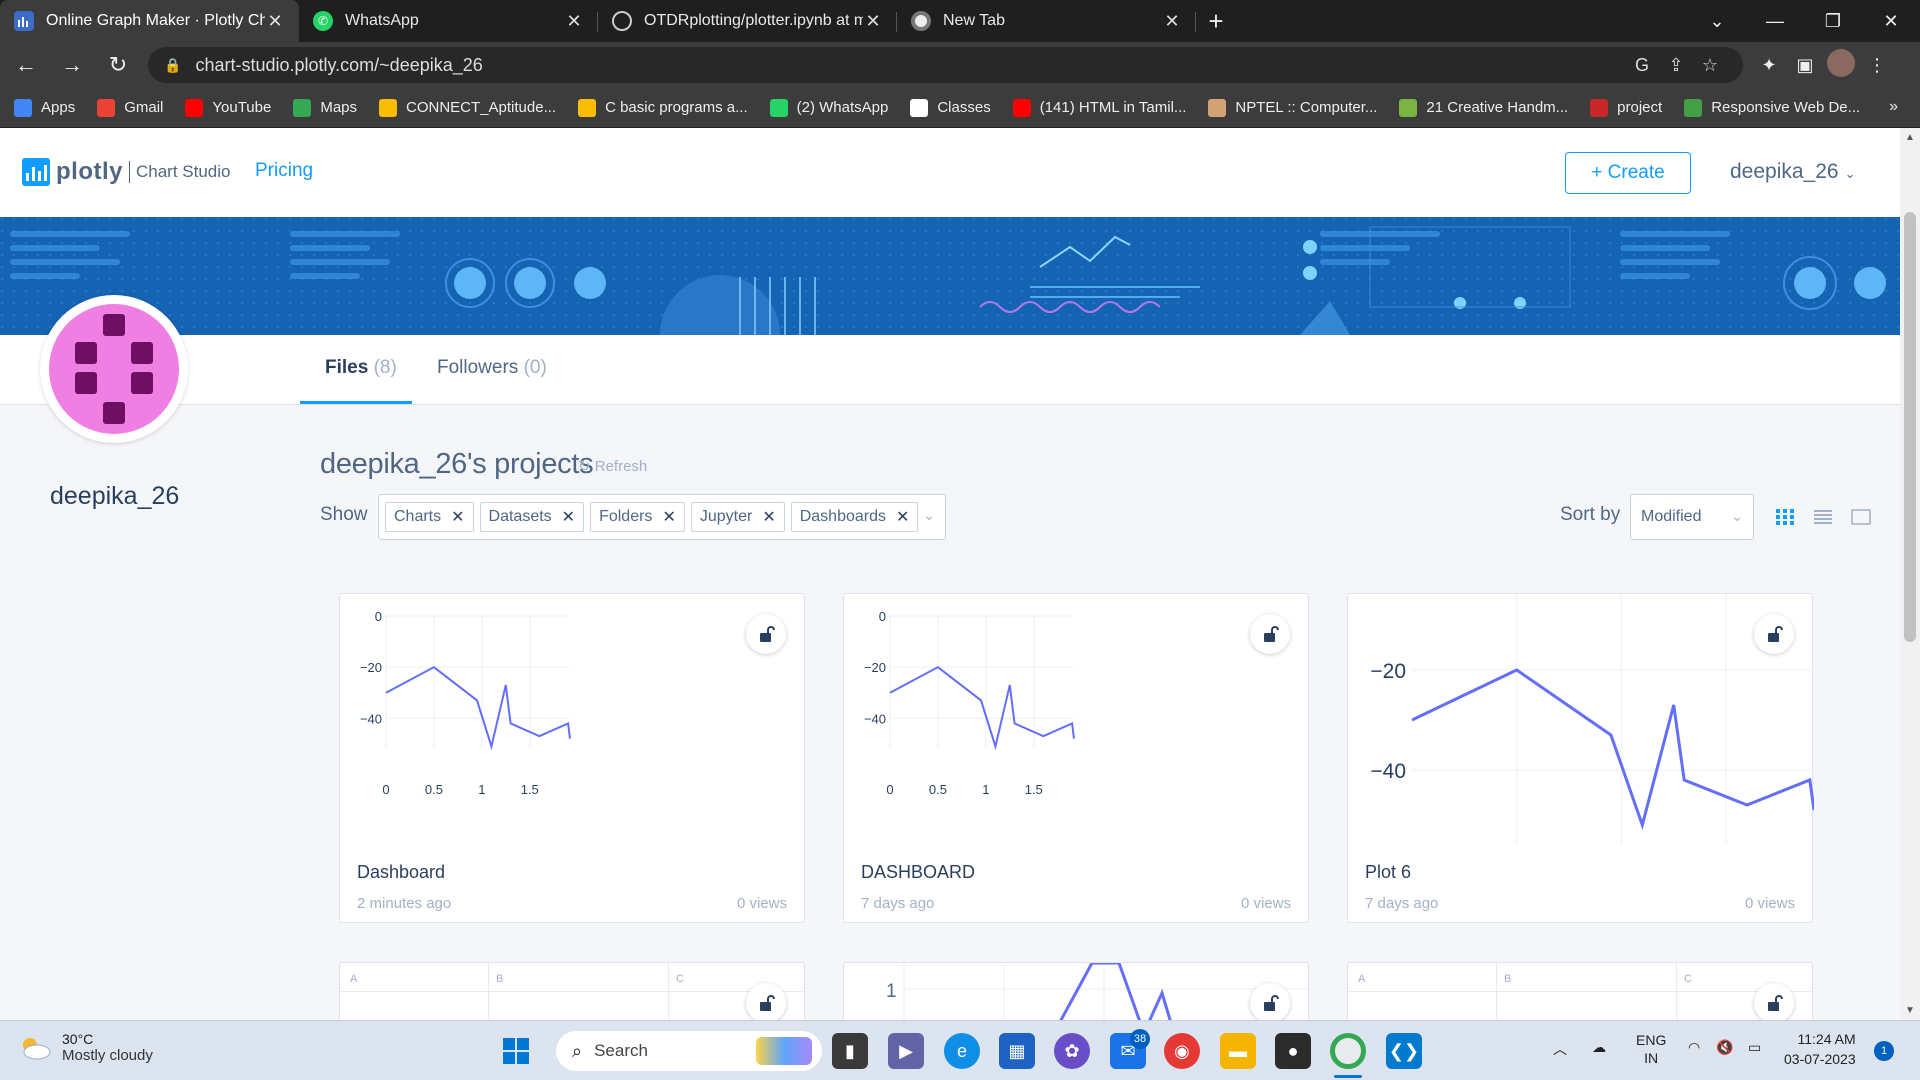  Describe the element at coordinates (1017, 1051) in the screenshot. I see `store-icon: ▦` at that location.